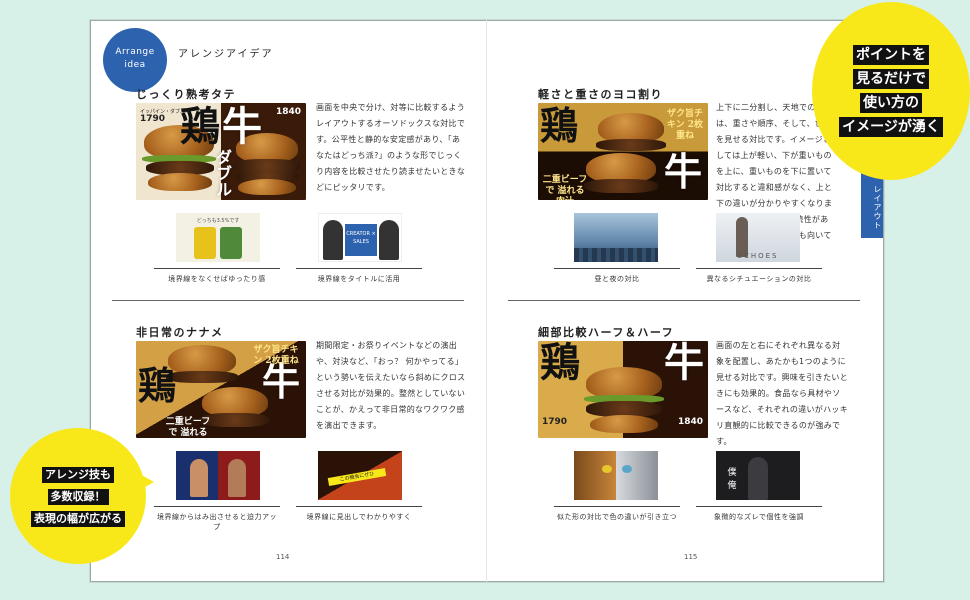 This screenshot has height=600, width=970. I want to click on section-1-hero-image: 鶏 牛 ダブル イッパイン・ダブルバーガー 1790 1840, so click(221, 151).